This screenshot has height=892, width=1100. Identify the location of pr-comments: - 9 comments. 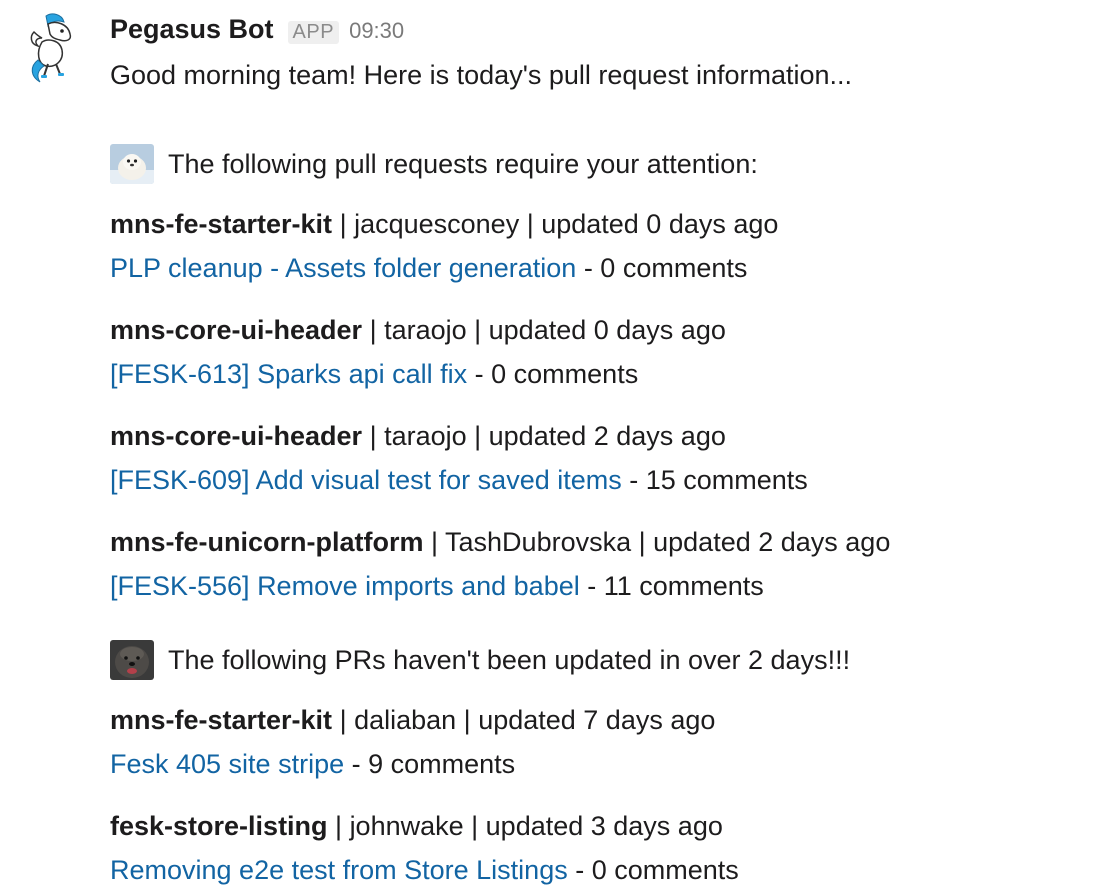
(430, 764).